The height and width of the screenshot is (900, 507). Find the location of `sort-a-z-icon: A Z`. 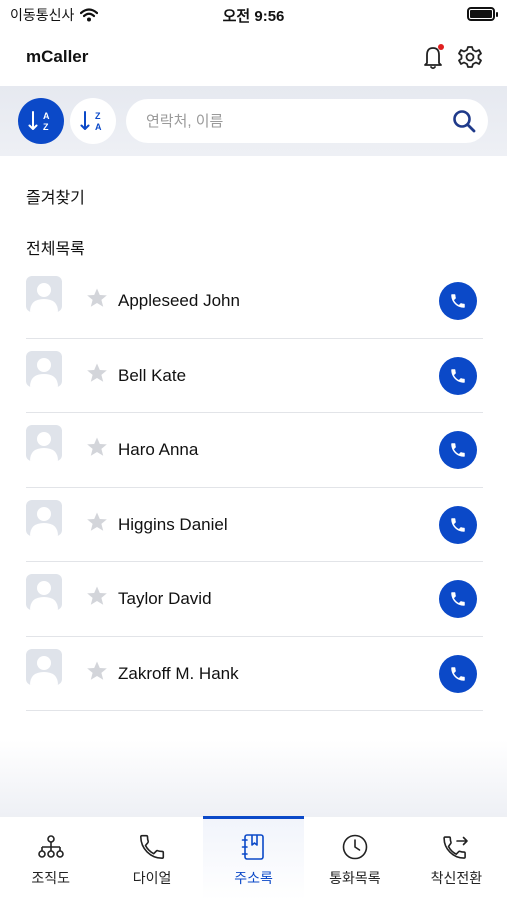

sort-a-z-icon: A Z is located at coordinates (39, 121).